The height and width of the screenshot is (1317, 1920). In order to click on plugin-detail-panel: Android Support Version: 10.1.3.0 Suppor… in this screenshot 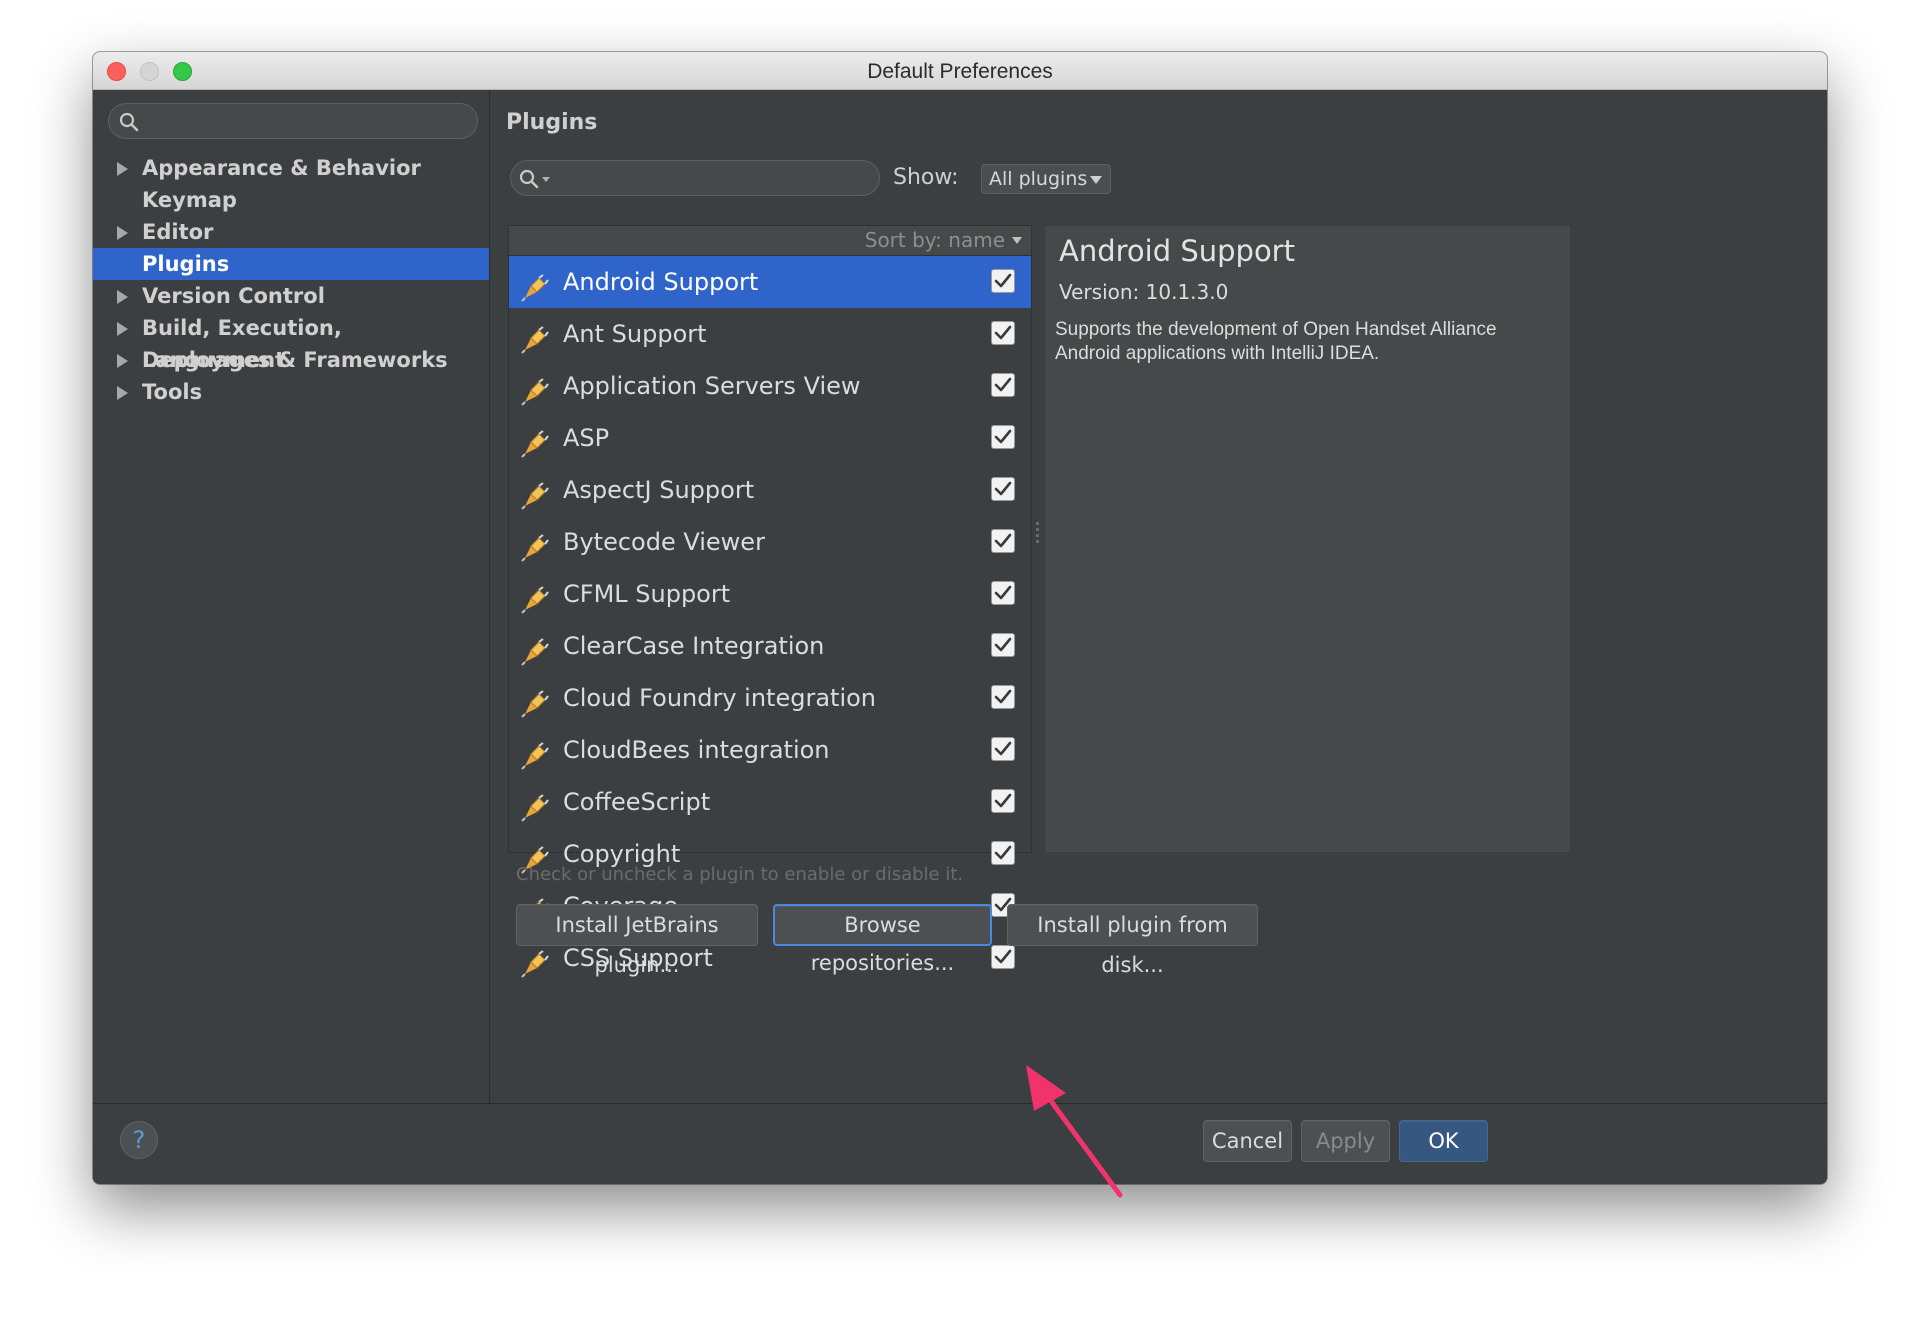, I will do `click(1307, 539)`.